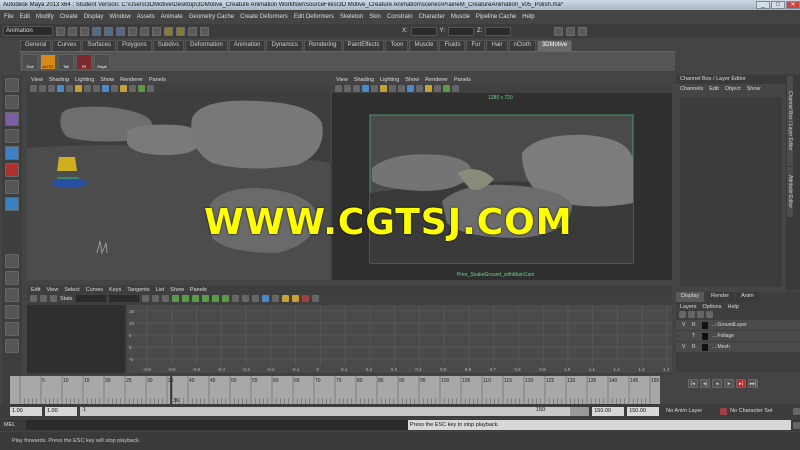 Image resolution: width=800 pixels, height=450 pixels. Describe the element at coordinates (67, 45) in the screenshot. I see `shelf-tab-curves: Curves` at that location.